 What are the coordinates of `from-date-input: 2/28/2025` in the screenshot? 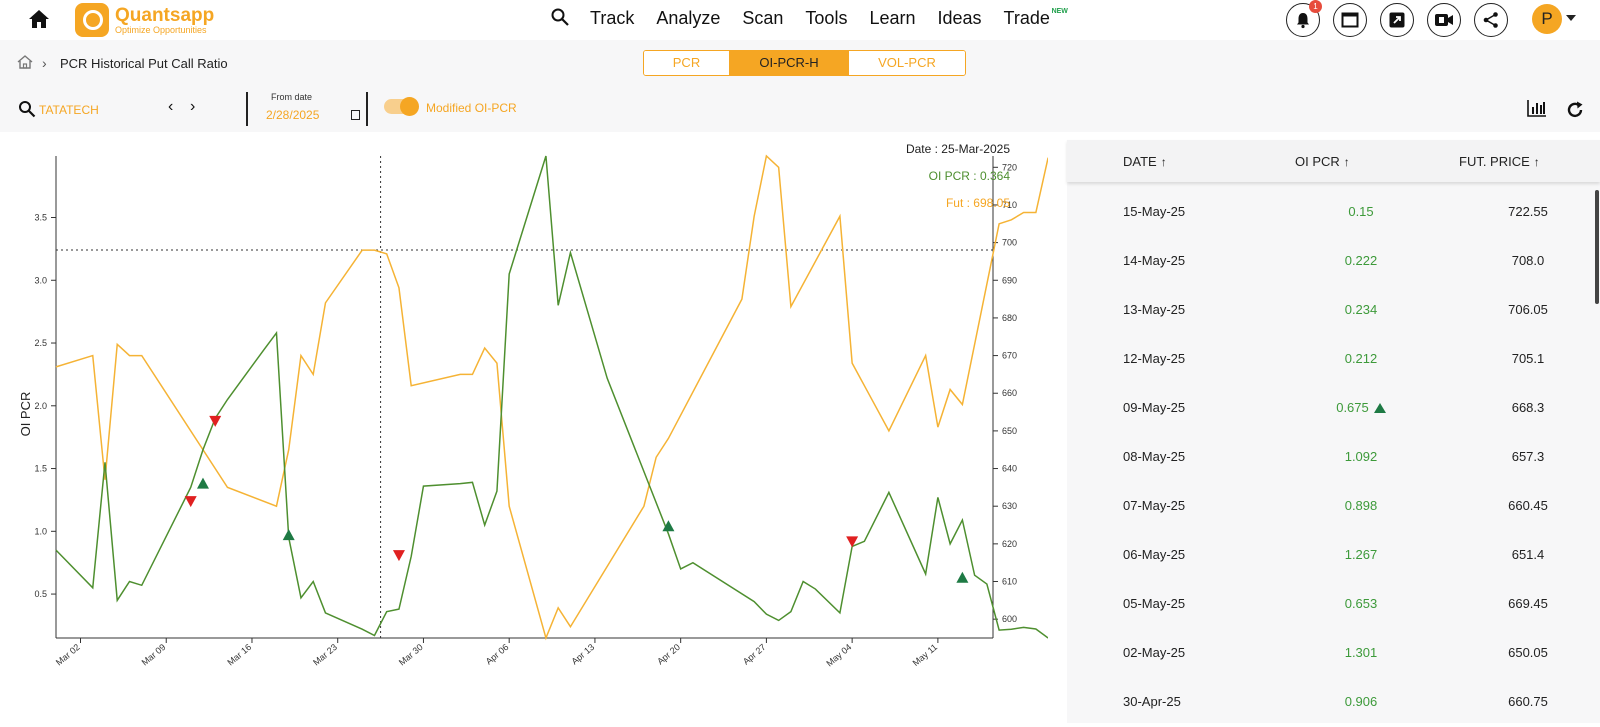 It's located at (292, 115).